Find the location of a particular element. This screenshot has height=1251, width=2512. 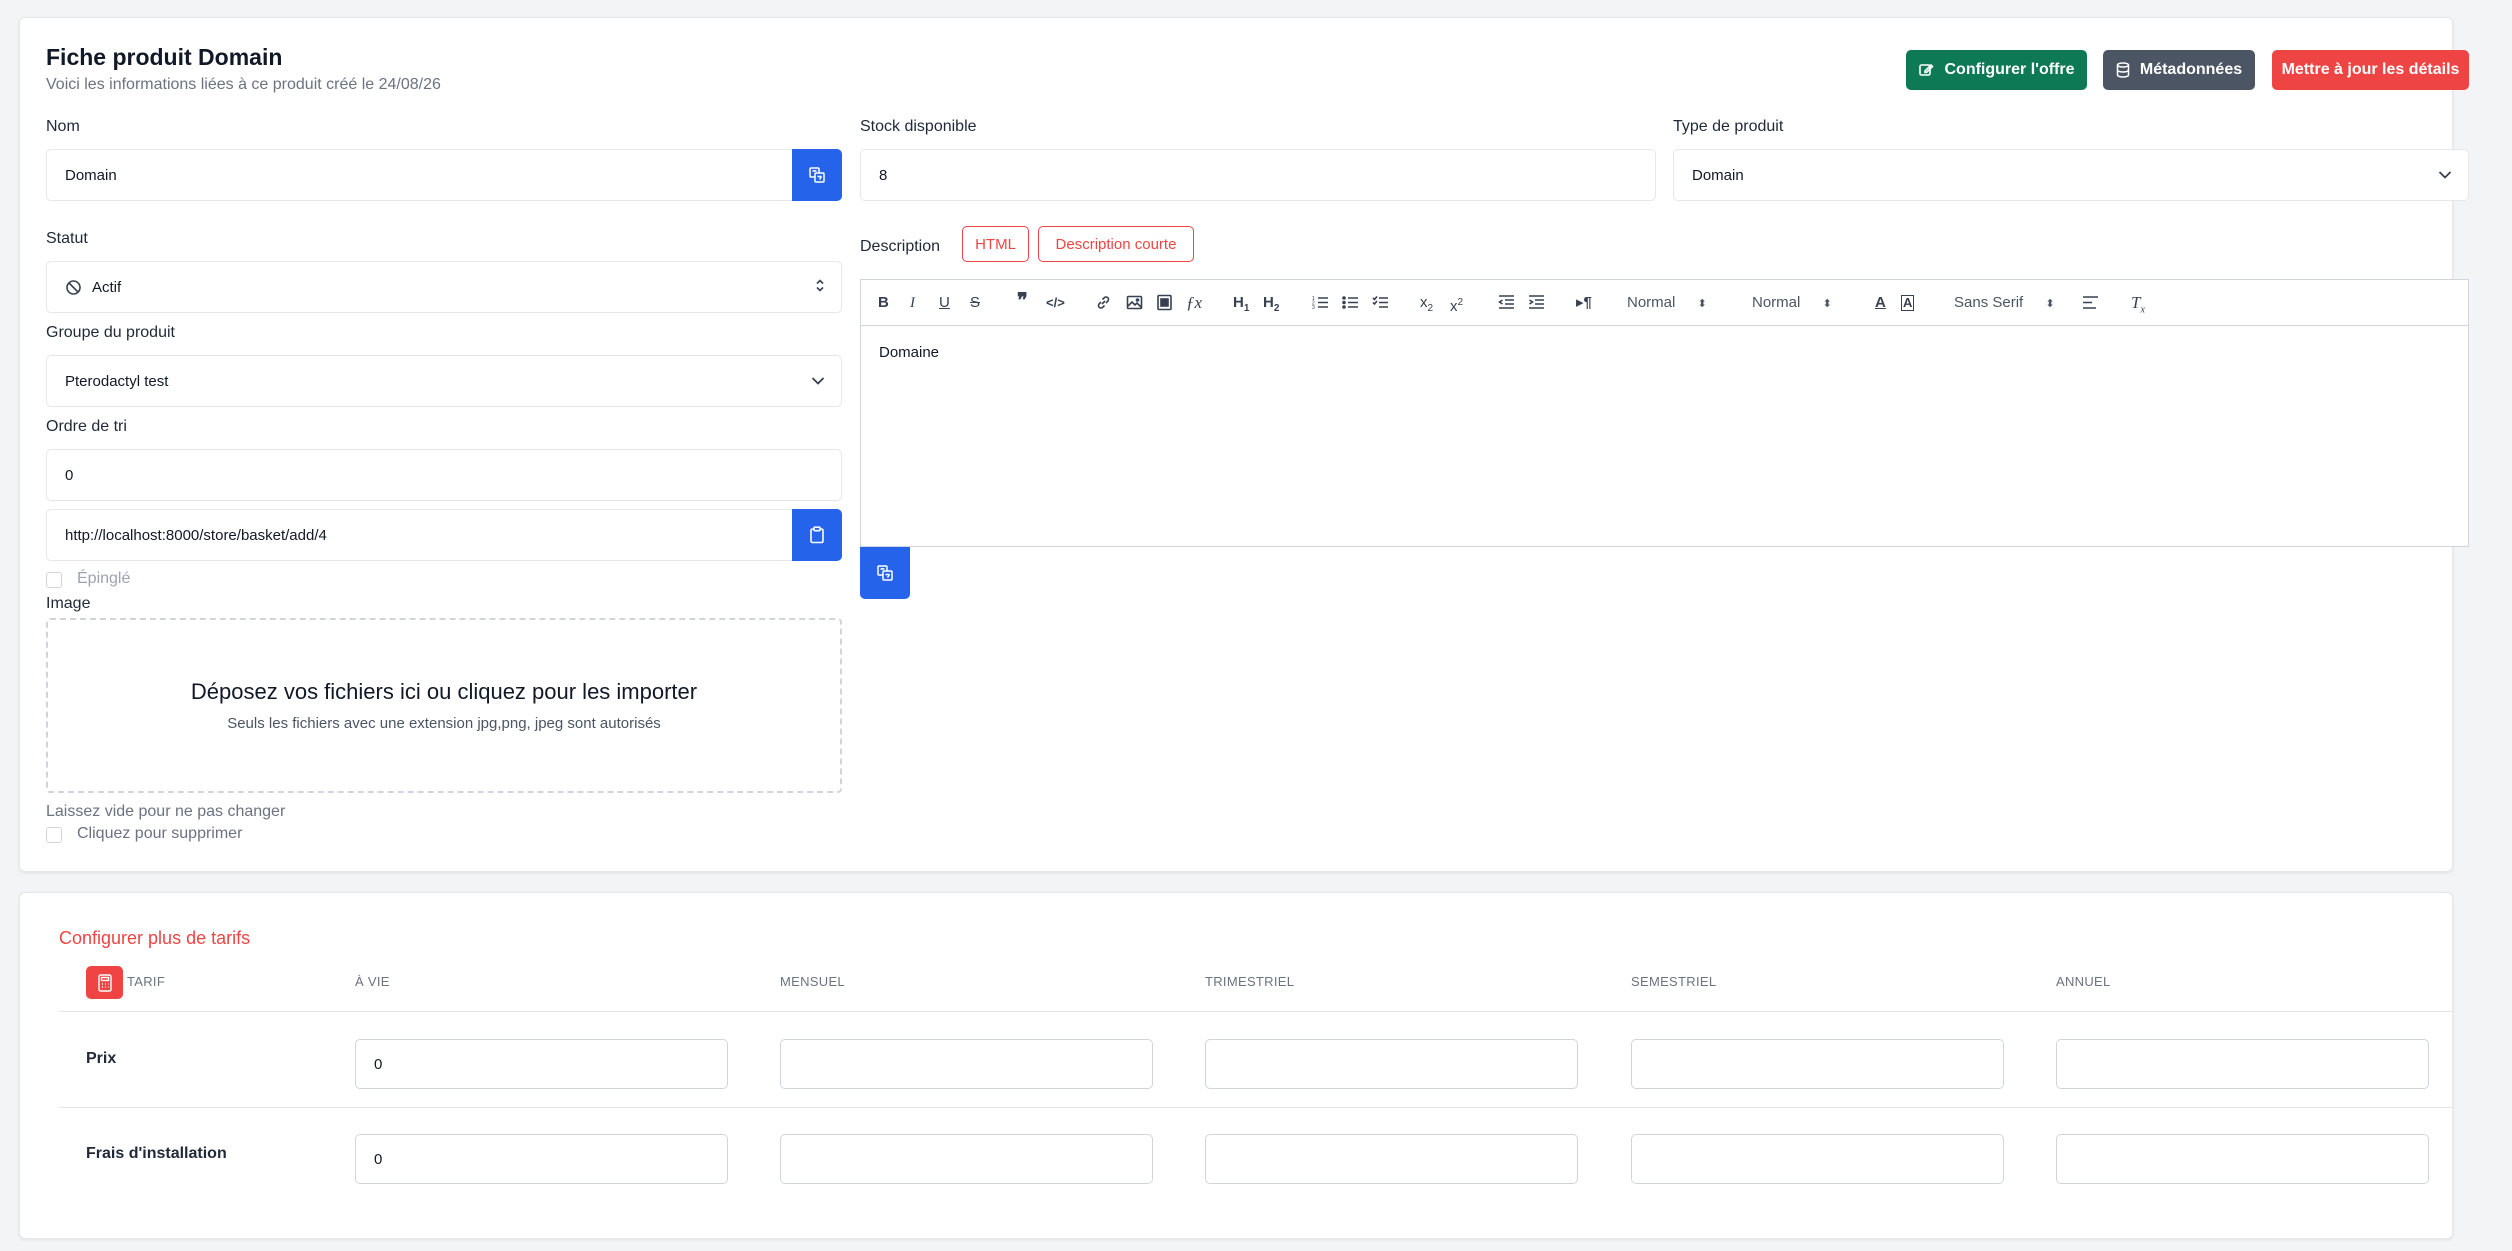

price-lifetime-value: 0 is located at coordinates (378, 1064).